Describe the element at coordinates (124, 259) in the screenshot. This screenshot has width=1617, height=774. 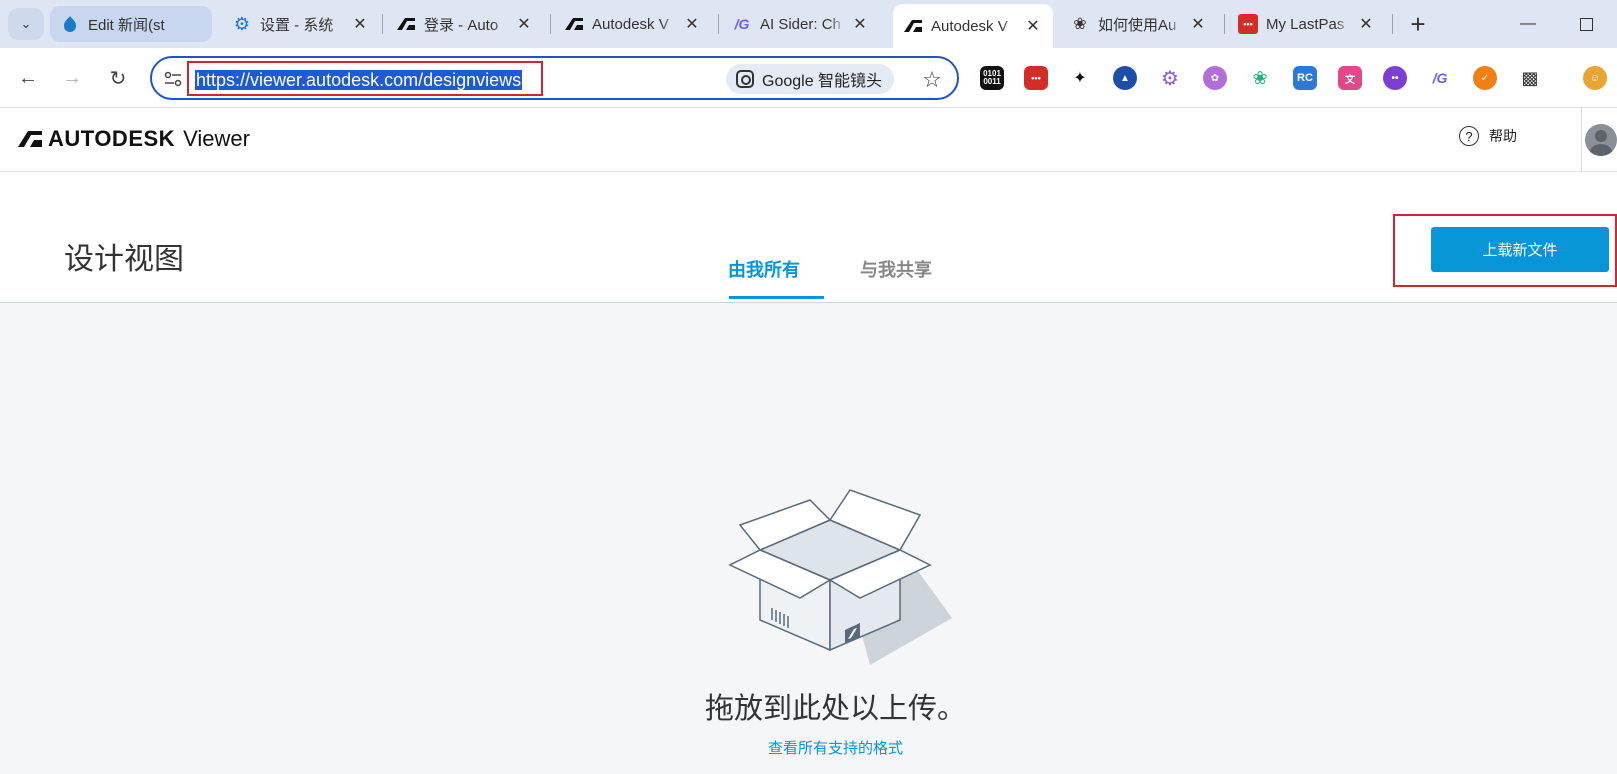
I see `page-title: 设计视图` at that location.